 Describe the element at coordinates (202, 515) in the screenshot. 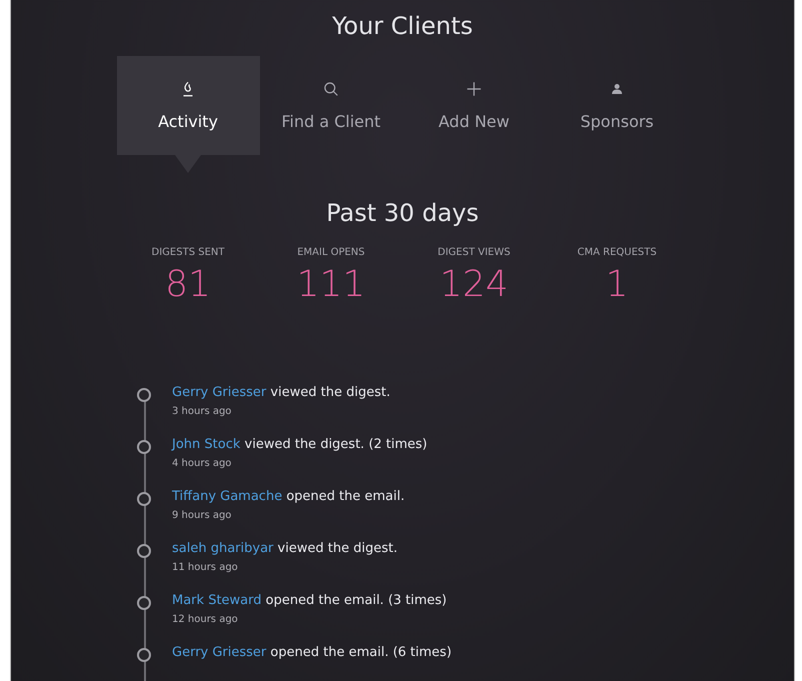

I see `activity-time: 9 hours ago` at that location.